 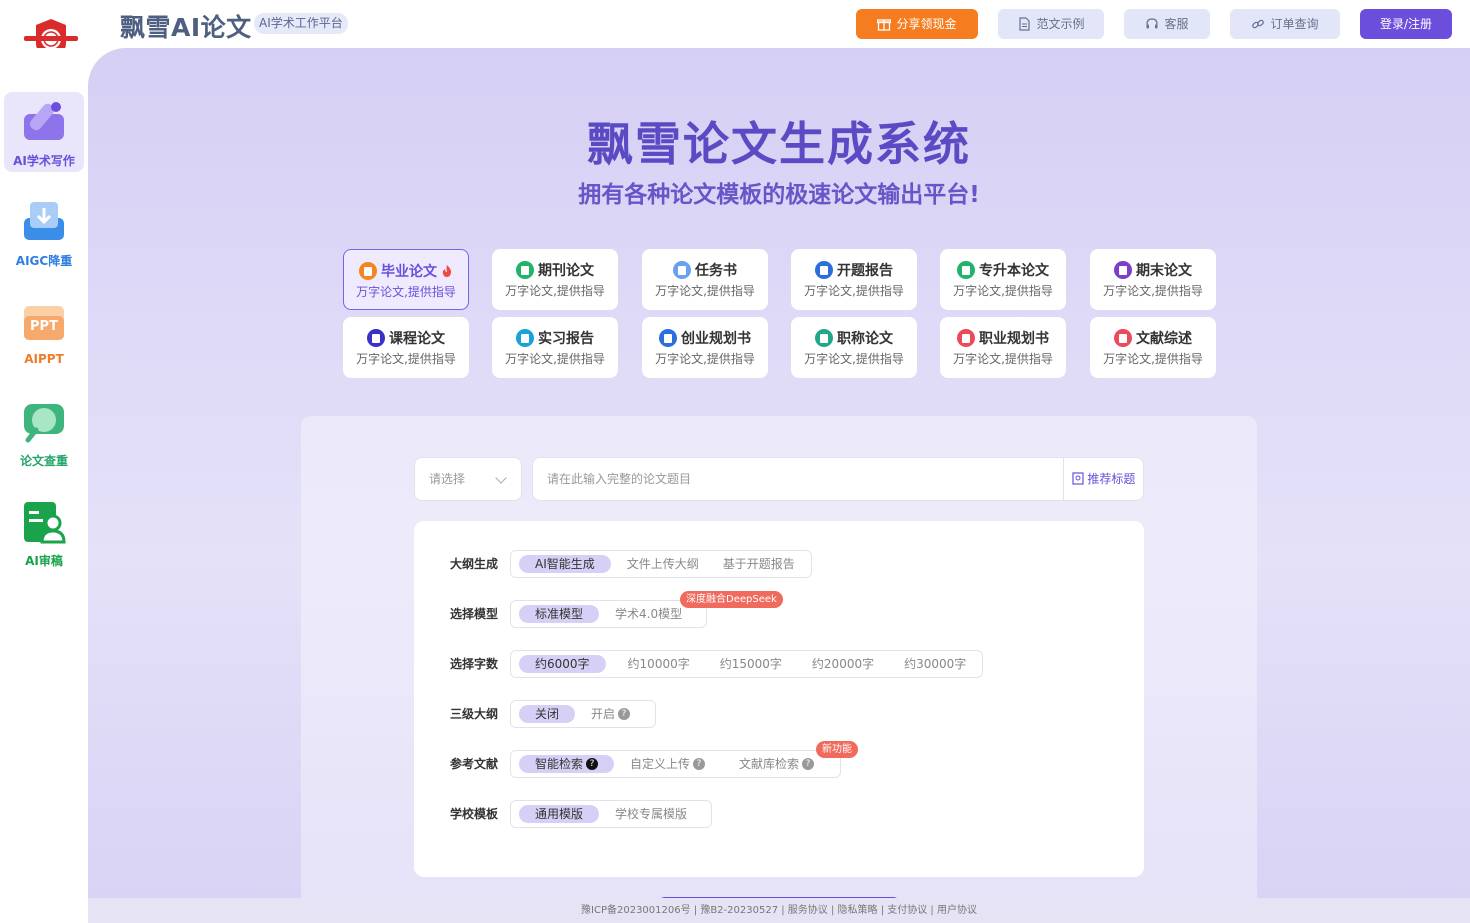 I want to click on option-on: 开启?, so click(x=610, y=714).